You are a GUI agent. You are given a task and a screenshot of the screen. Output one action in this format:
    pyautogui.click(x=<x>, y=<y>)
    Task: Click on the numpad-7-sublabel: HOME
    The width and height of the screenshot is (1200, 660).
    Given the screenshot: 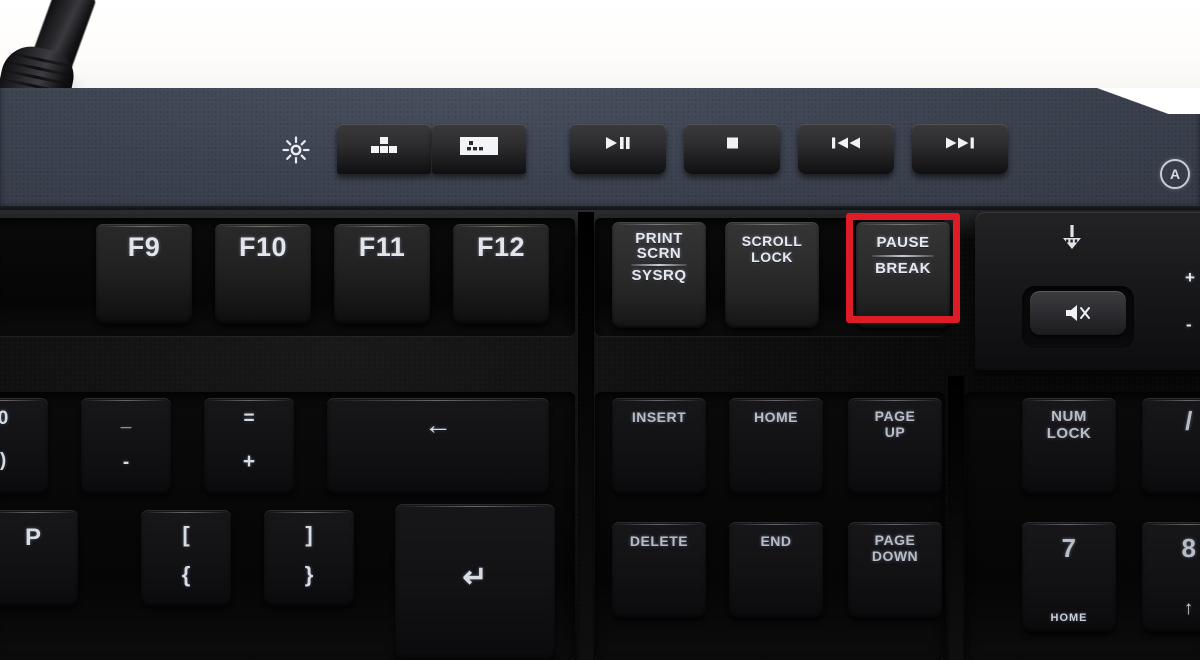 What is the action you would take?
    pyautogui.click(x=1069, y=618)
    